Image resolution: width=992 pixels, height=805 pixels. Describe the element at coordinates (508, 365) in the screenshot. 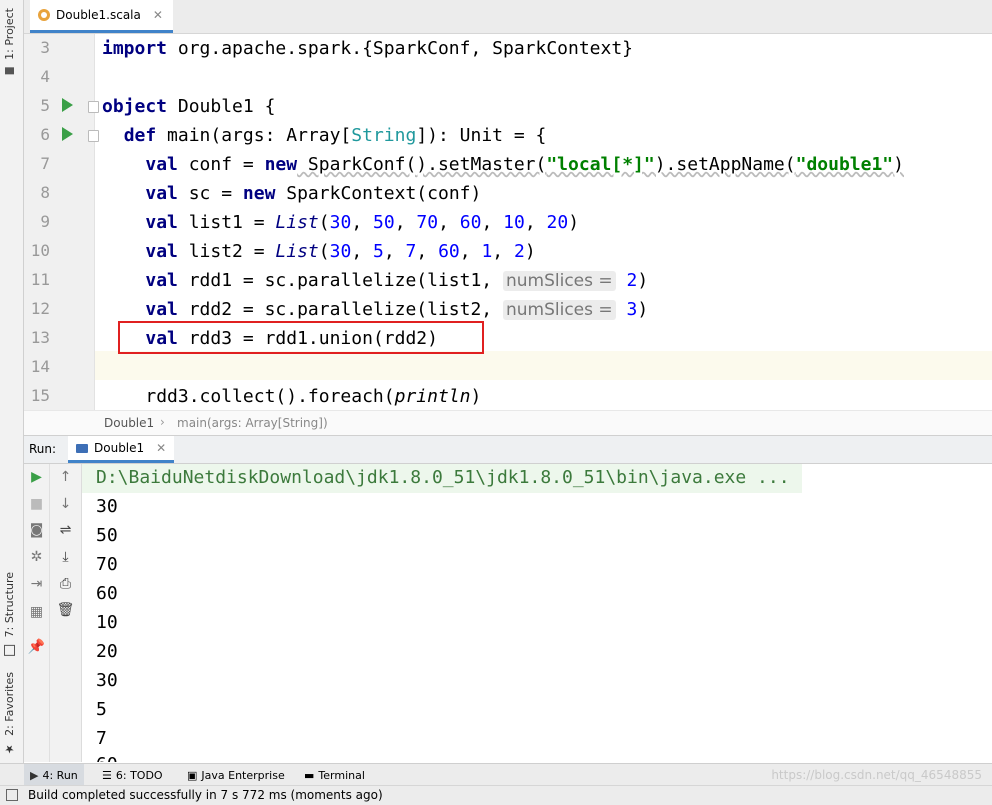

I see `current-line-highlight` at that location.